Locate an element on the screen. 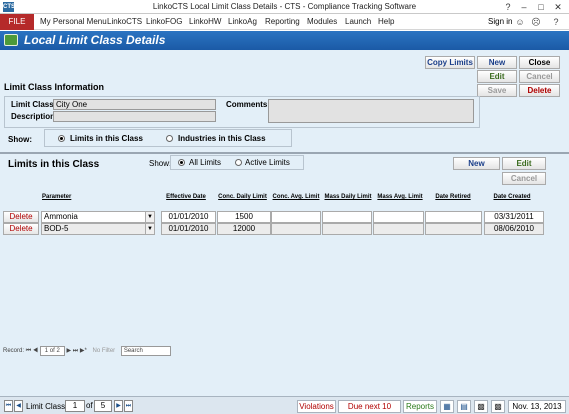 The image size is (569, 414). trash-icon: ▩ is located at coordinates (498, 406).